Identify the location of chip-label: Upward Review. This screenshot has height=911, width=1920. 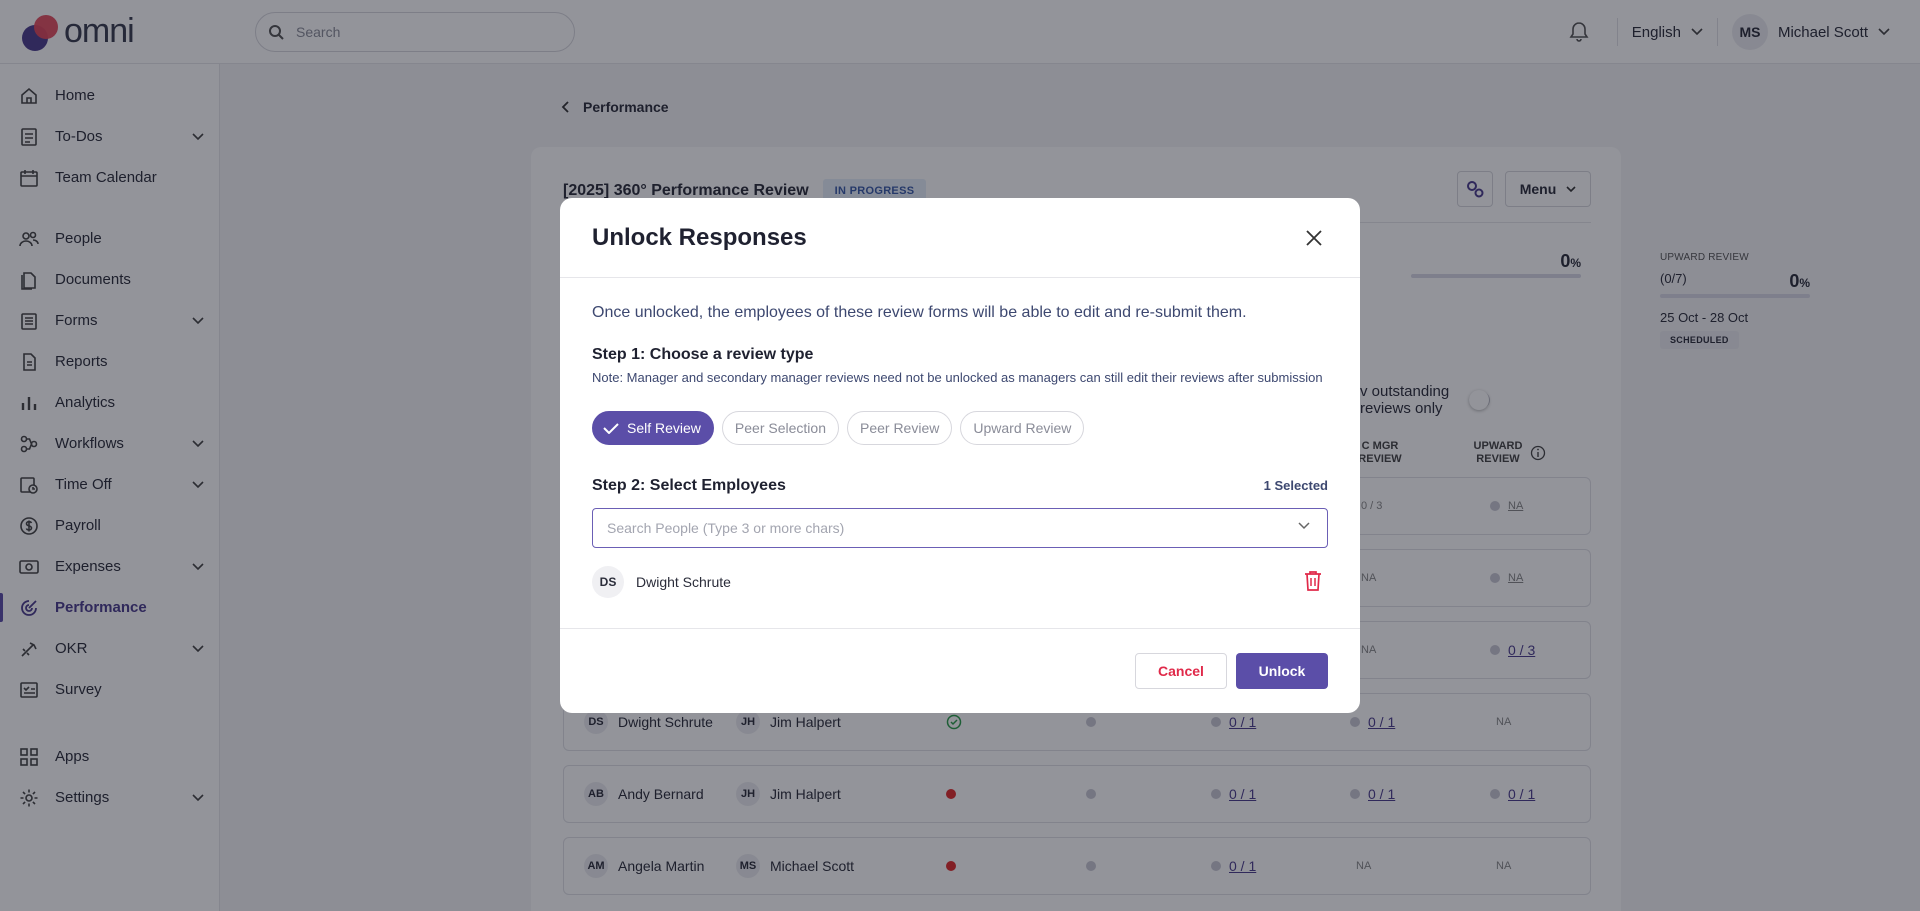
(1022, 428).